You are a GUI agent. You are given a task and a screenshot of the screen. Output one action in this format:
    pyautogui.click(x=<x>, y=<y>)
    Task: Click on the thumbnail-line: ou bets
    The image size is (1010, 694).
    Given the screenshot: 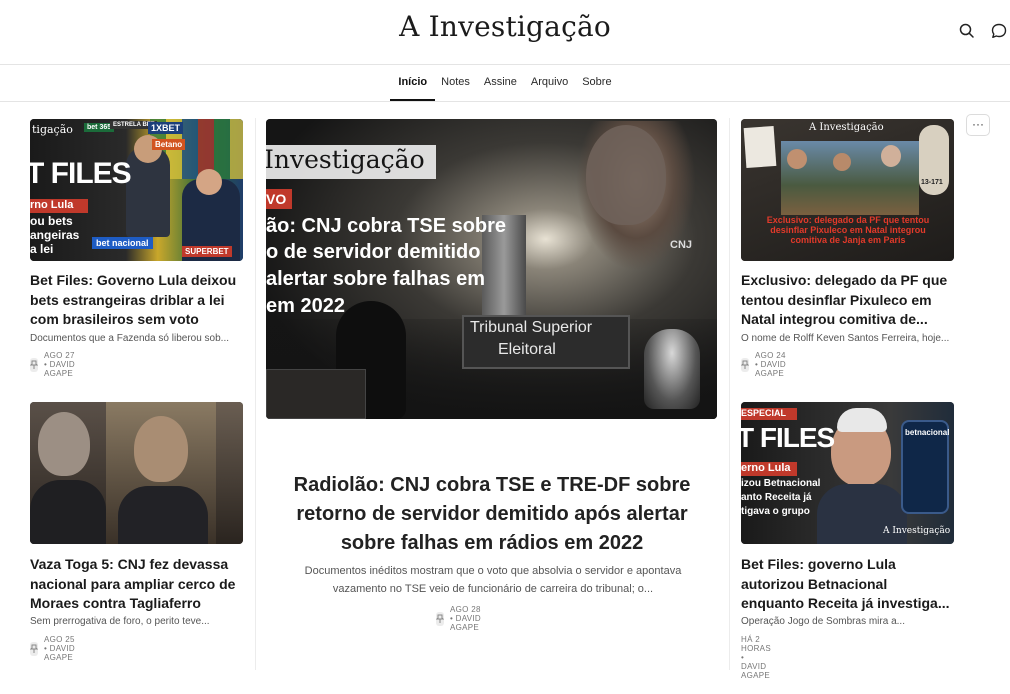 What is the action you would take?
    pyautogui.click(x=51, y=221)
    